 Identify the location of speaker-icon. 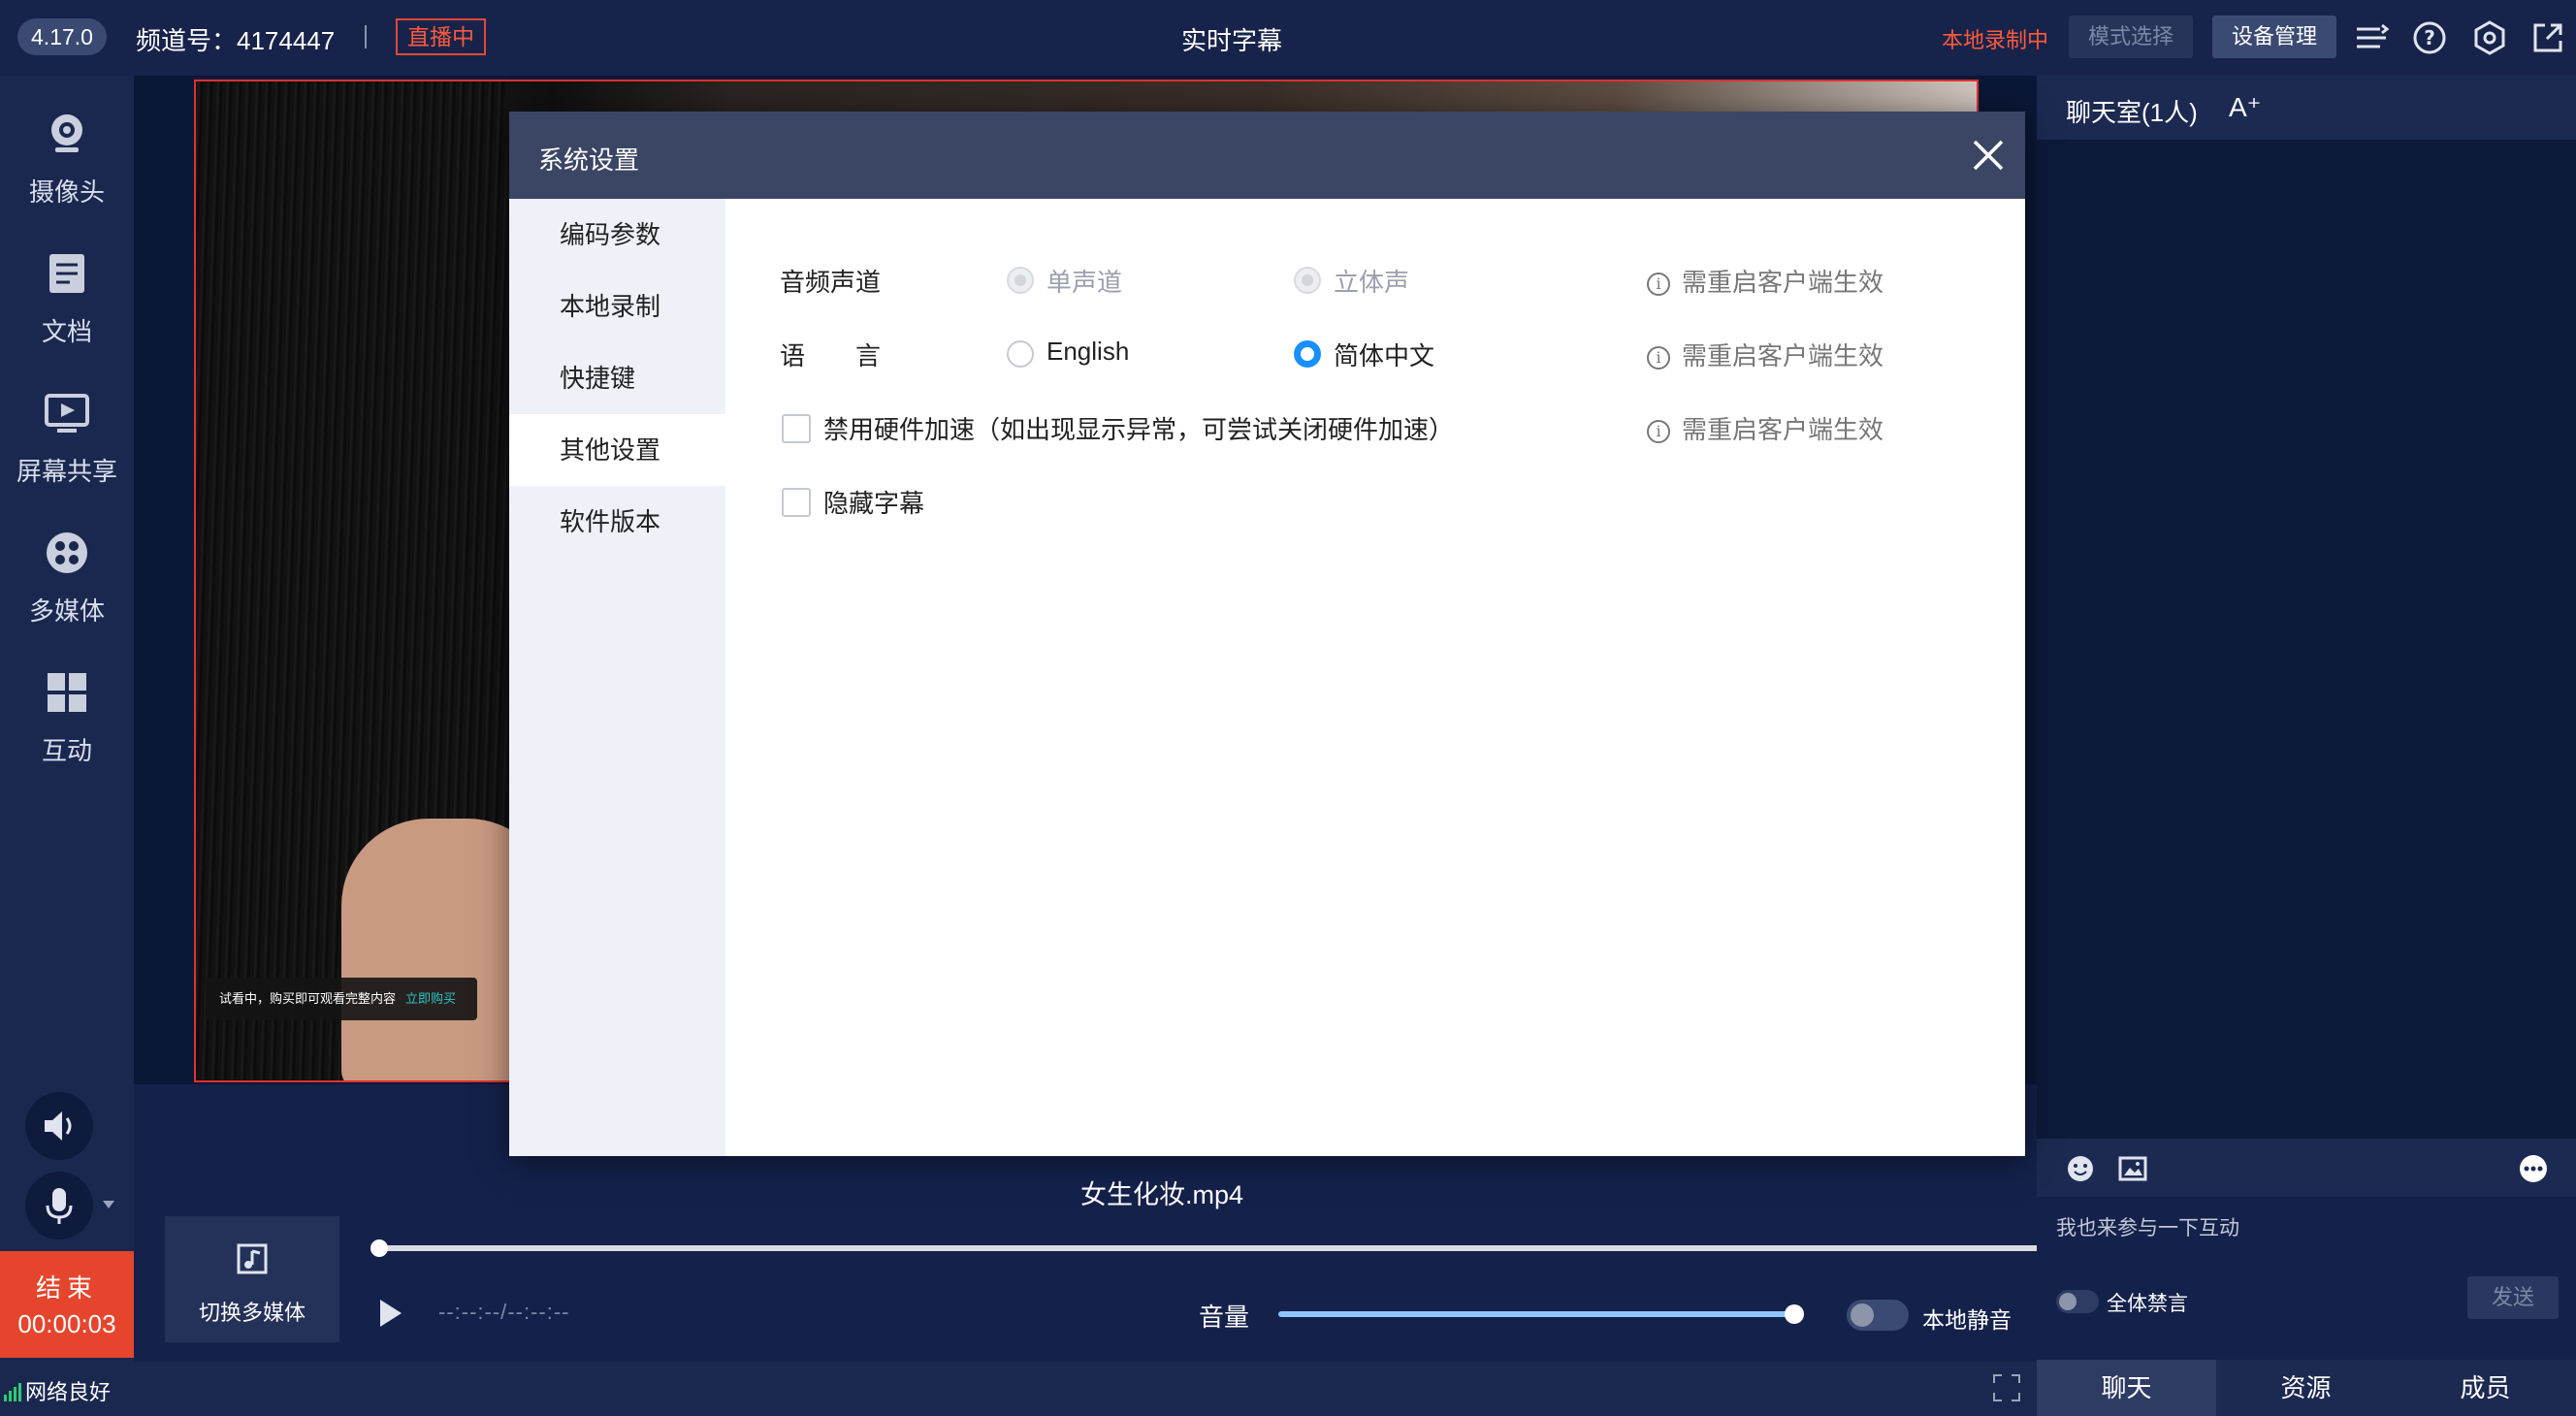
(58, 1126).